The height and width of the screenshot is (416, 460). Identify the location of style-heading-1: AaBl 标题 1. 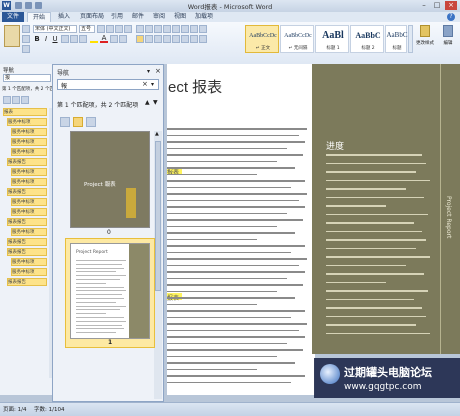
(332, 39).